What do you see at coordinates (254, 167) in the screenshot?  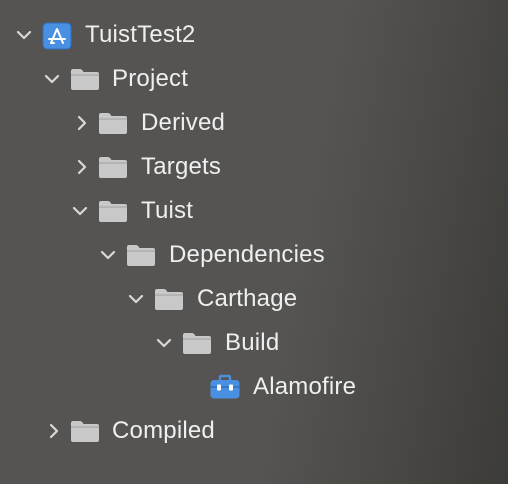 I see `tree-row-targets: Targets` at bounding box center [254, 167].